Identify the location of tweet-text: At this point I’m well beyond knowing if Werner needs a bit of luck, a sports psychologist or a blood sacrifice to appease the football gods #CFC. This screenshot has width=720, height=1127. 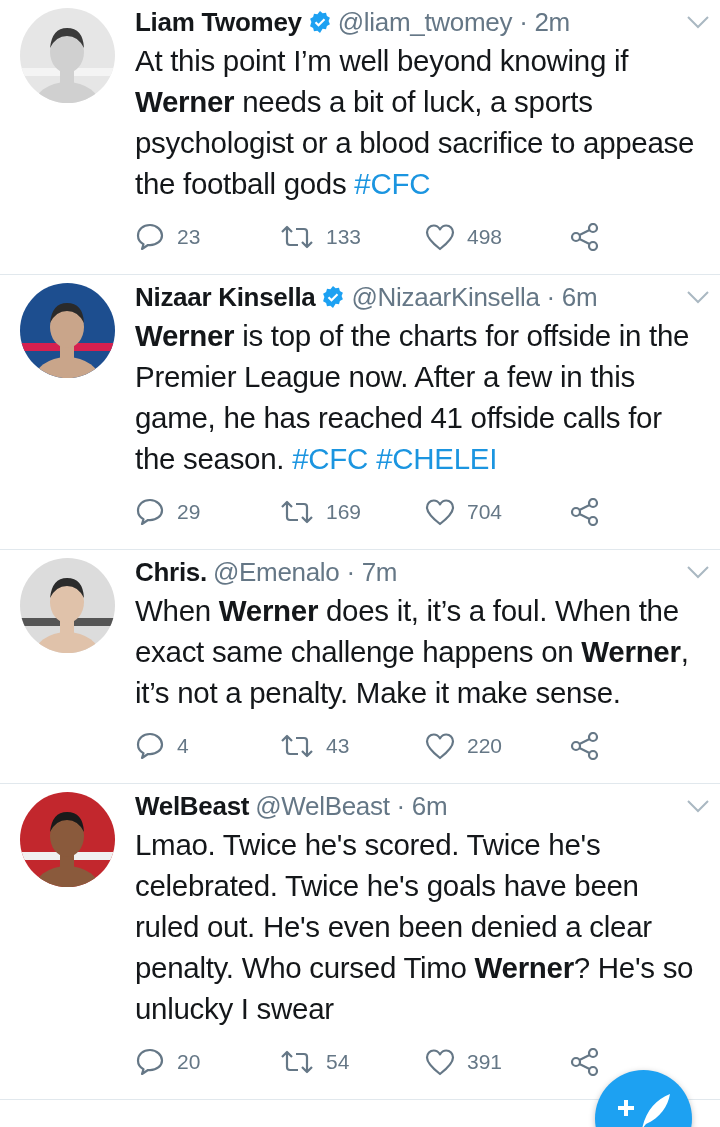
(415, 122).